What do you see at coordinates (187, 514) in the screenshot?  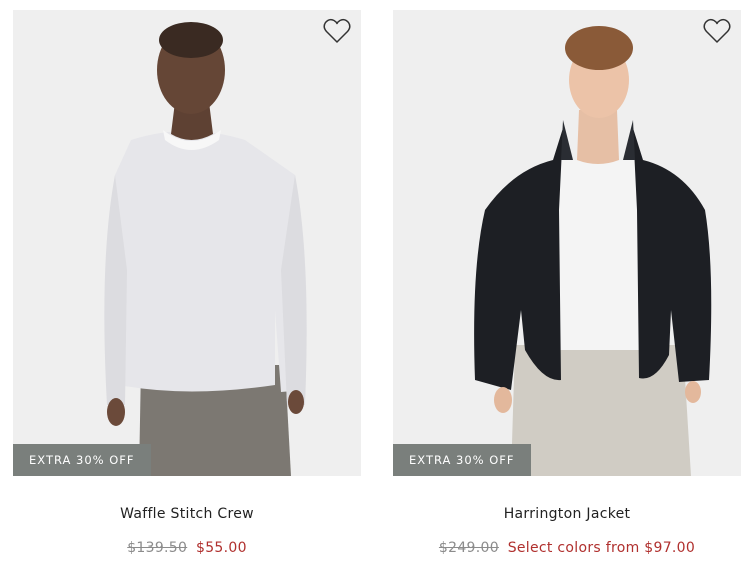 I see `product-name: Waffle Stitch Crew` at bounding box center [187, 514].